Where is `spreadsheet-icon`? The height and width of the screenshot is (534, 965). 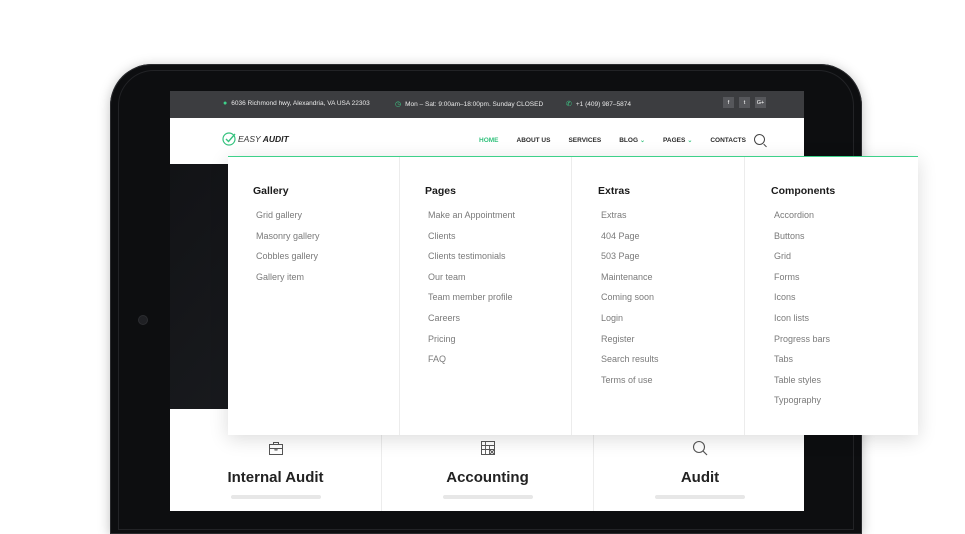
spreadsheet-icon is located at coordinates (487, 448).